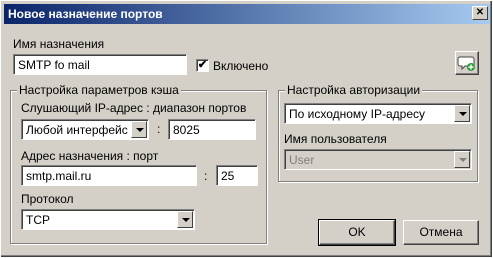  Describe the element at coordinates (480, 13) in the screenshot. I see `close-button: ✕` at that location.